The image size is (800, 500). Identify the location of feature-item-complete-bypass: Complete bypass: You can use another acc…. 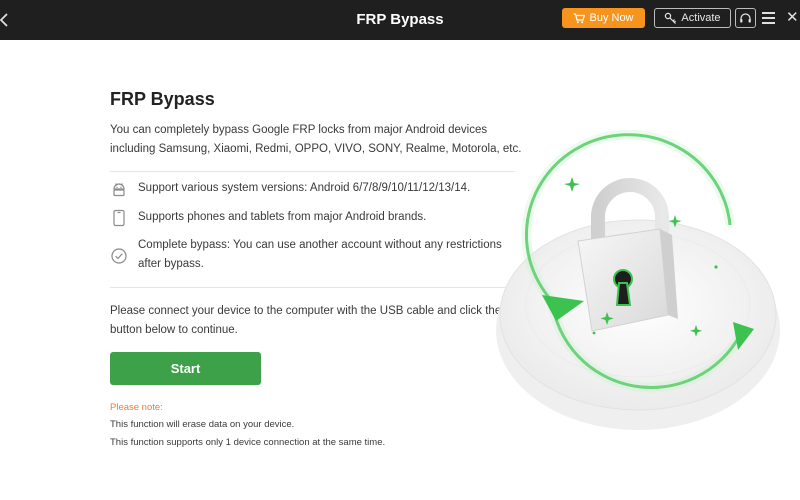
(315, 255).